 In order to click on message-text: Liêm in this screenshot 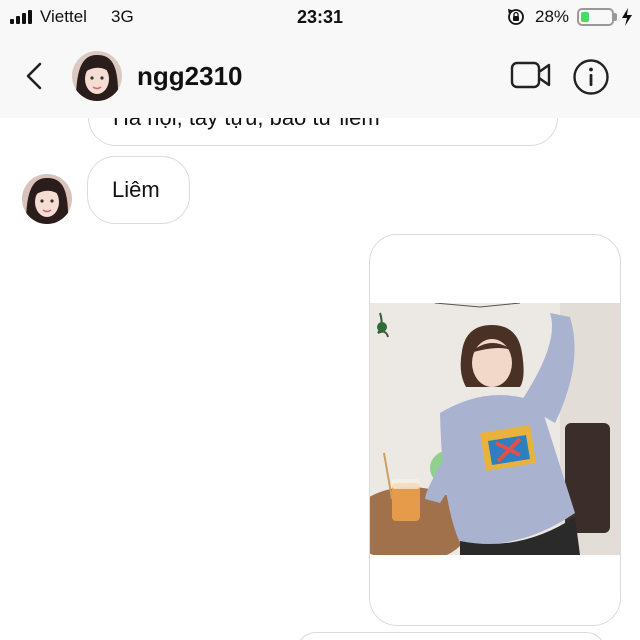, I will do `click(136, 189)`.